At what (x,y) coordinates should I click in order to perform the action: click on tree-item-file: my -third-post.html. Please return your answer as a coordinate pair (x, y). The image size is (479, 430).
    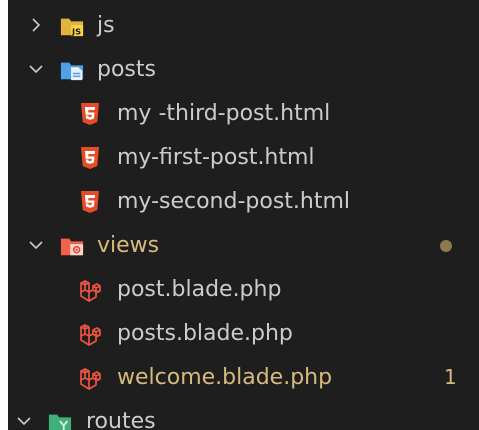
    Looking at the image, I should click on (243, 113).